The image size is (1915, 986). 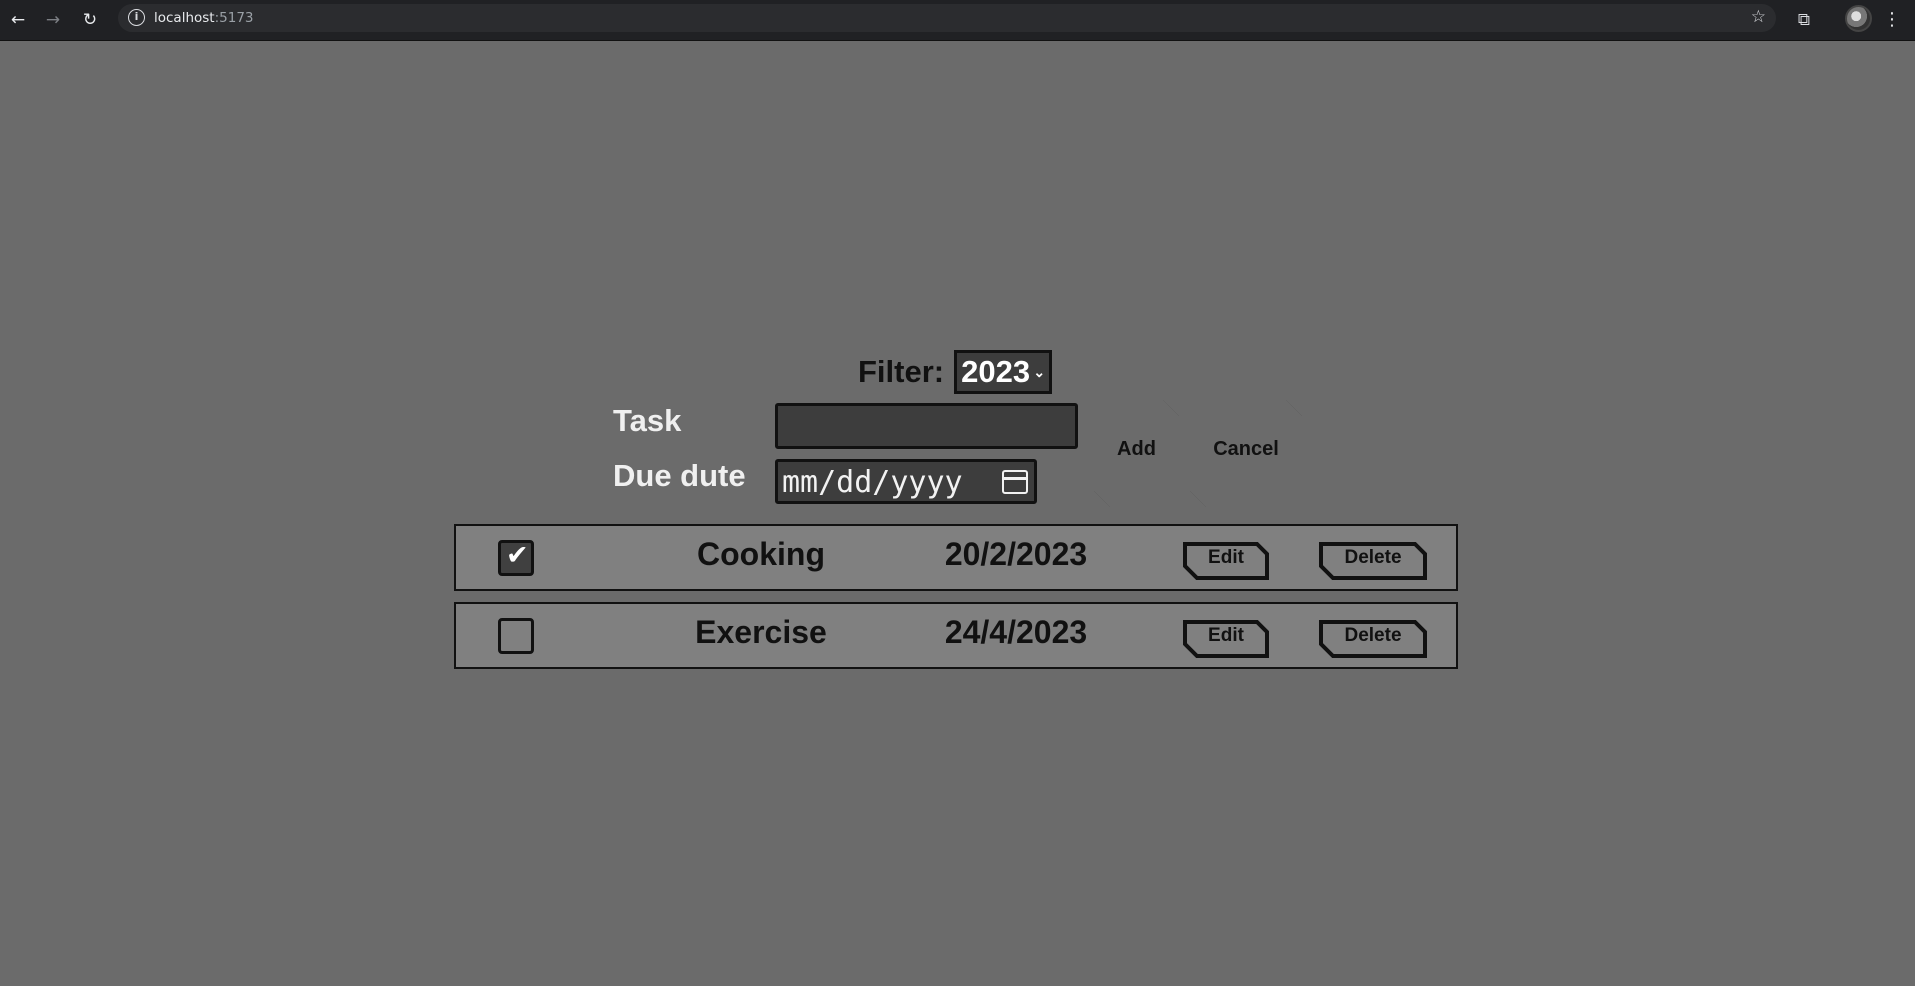 I want to click on browser-toolbar: ← → ↻ i localhost:5173 ☆ ⧉ ⋮, so click(x=957, y=20).